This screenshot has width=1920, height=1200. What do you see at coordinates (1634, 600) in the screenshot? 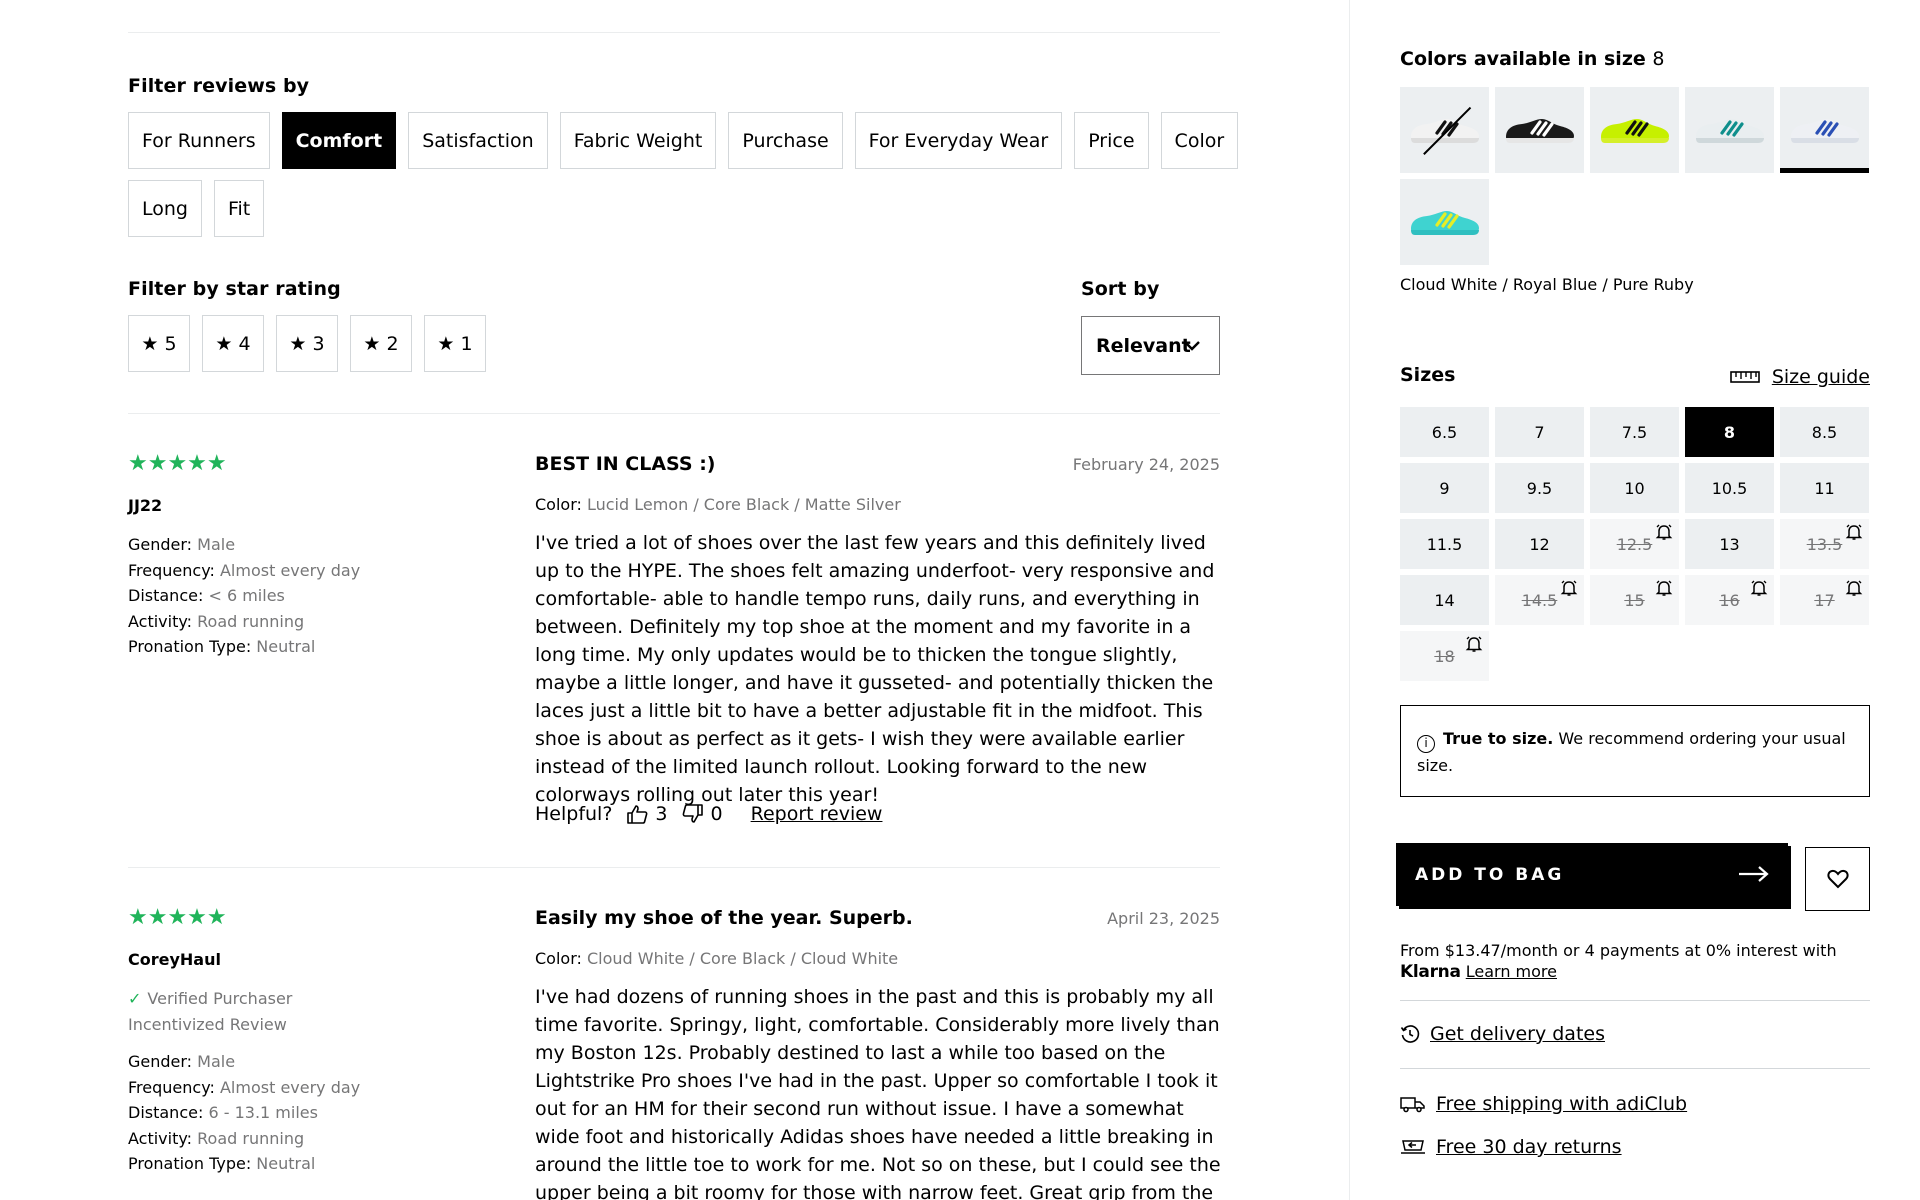
I see `size-option: 15` at bounding box center [1634, 600].